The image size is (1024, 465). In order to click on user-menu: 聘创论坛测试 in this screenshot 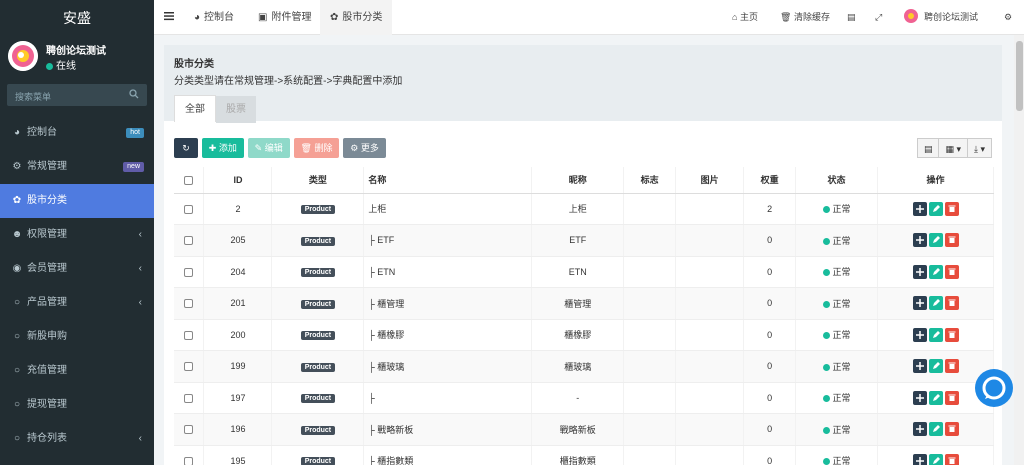, I will do `click(941, 17)`.